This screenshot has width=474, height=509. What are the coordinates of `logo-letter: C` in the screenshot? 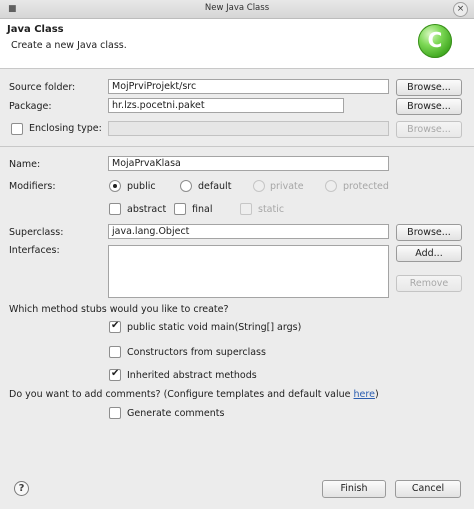 It's located at (435, 40).